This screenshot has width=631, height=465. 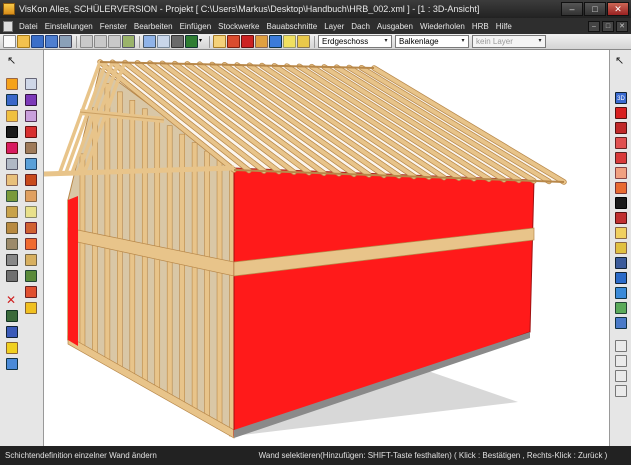 What do you see at coordinates (12, 196) in the screenshot?
I see `beam-tool-icon` at bounding box center [12, 196].